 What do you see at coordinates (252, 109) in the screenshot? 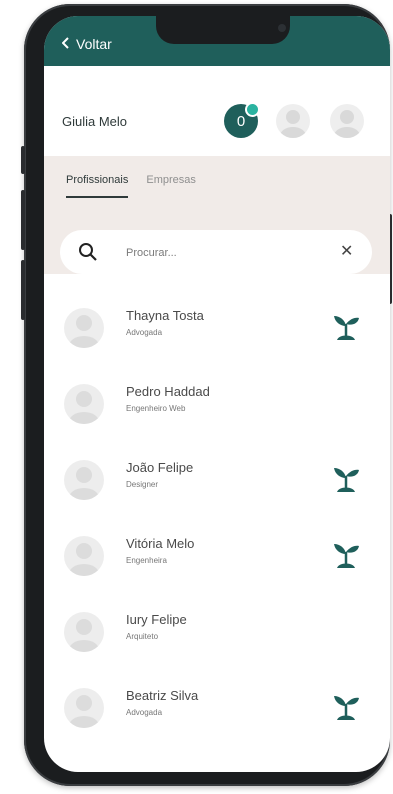
I see `notification-dot` at bounding box center [252, 109].